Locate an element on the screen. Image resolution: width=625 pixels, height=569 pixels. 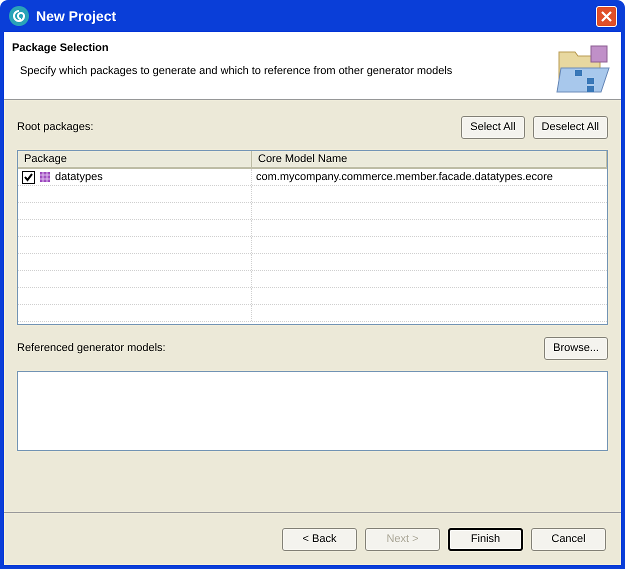
action-button: Deselect All is located at coordinates (570, 127).